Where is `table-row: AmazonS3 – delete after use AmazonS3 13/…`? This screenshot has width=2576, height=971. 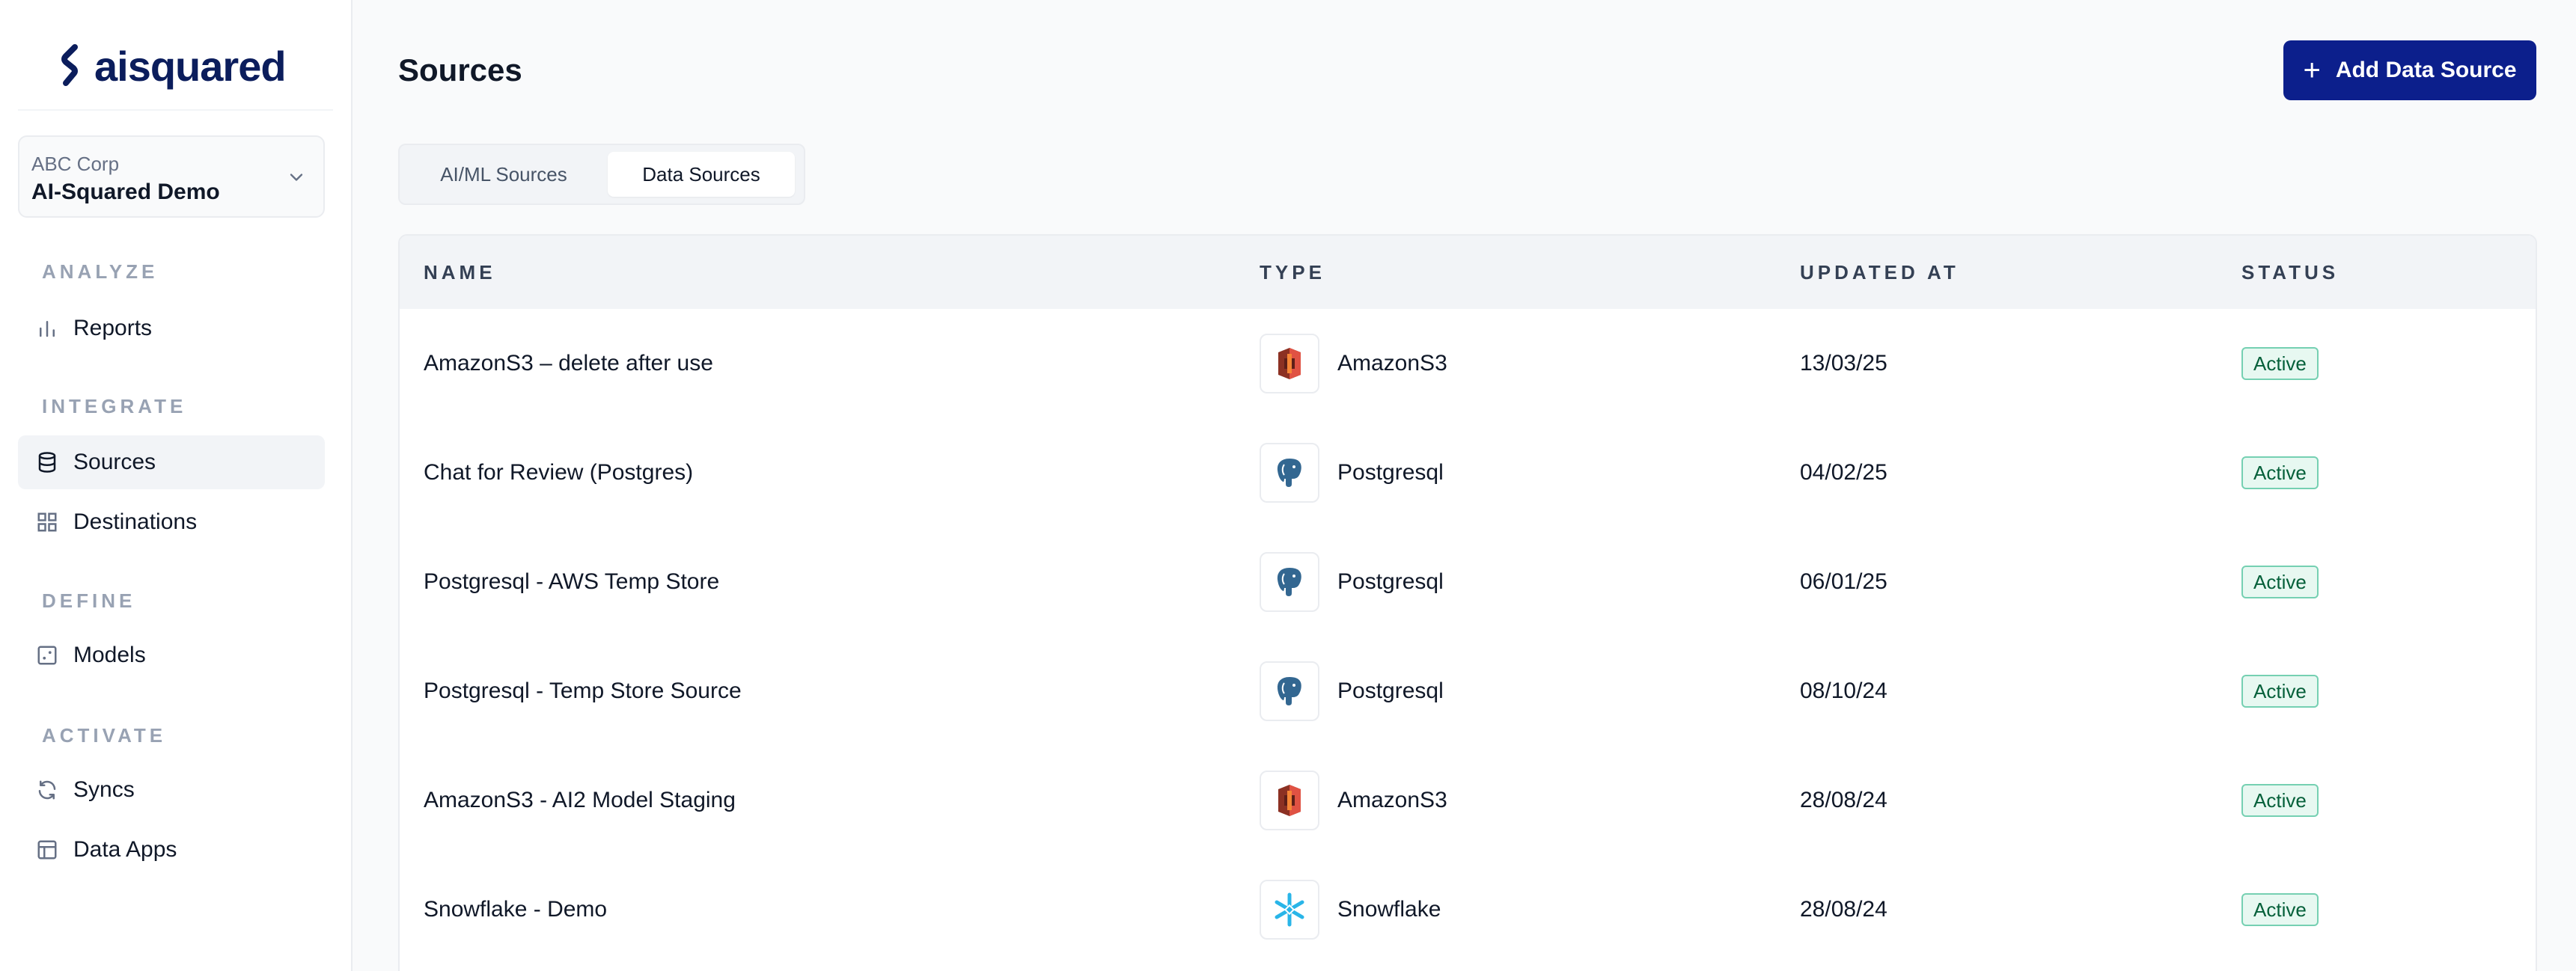
table-row: AmazonS3 – delete after use AmazonS3 13/… is located at coordinates (1468, 363).